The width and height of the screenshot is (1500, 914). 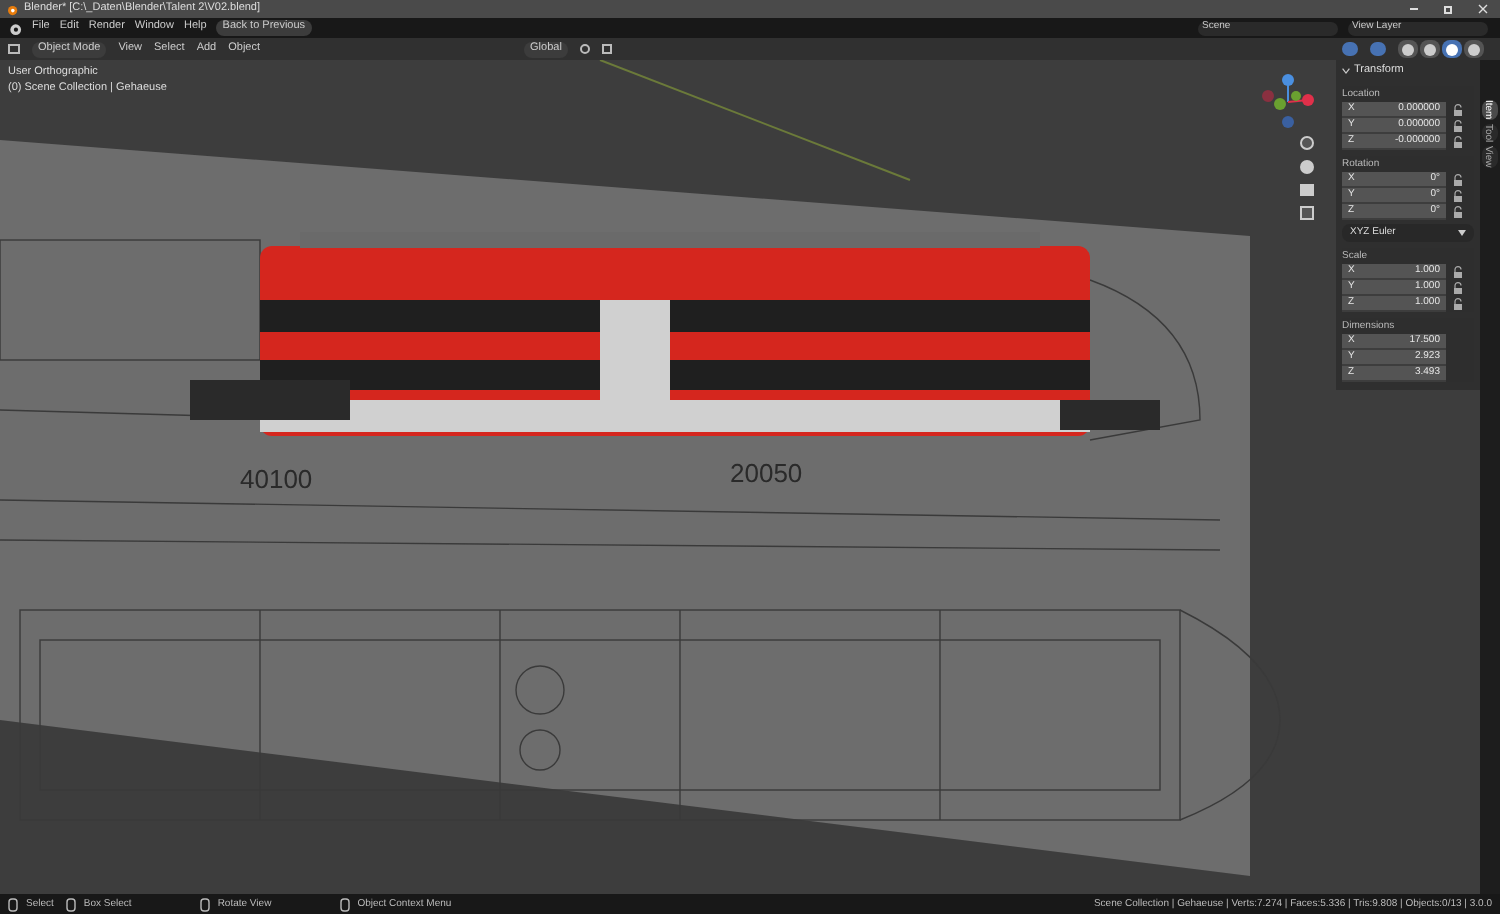 I want to click on pivot-icon, so click(x=584, y=49).